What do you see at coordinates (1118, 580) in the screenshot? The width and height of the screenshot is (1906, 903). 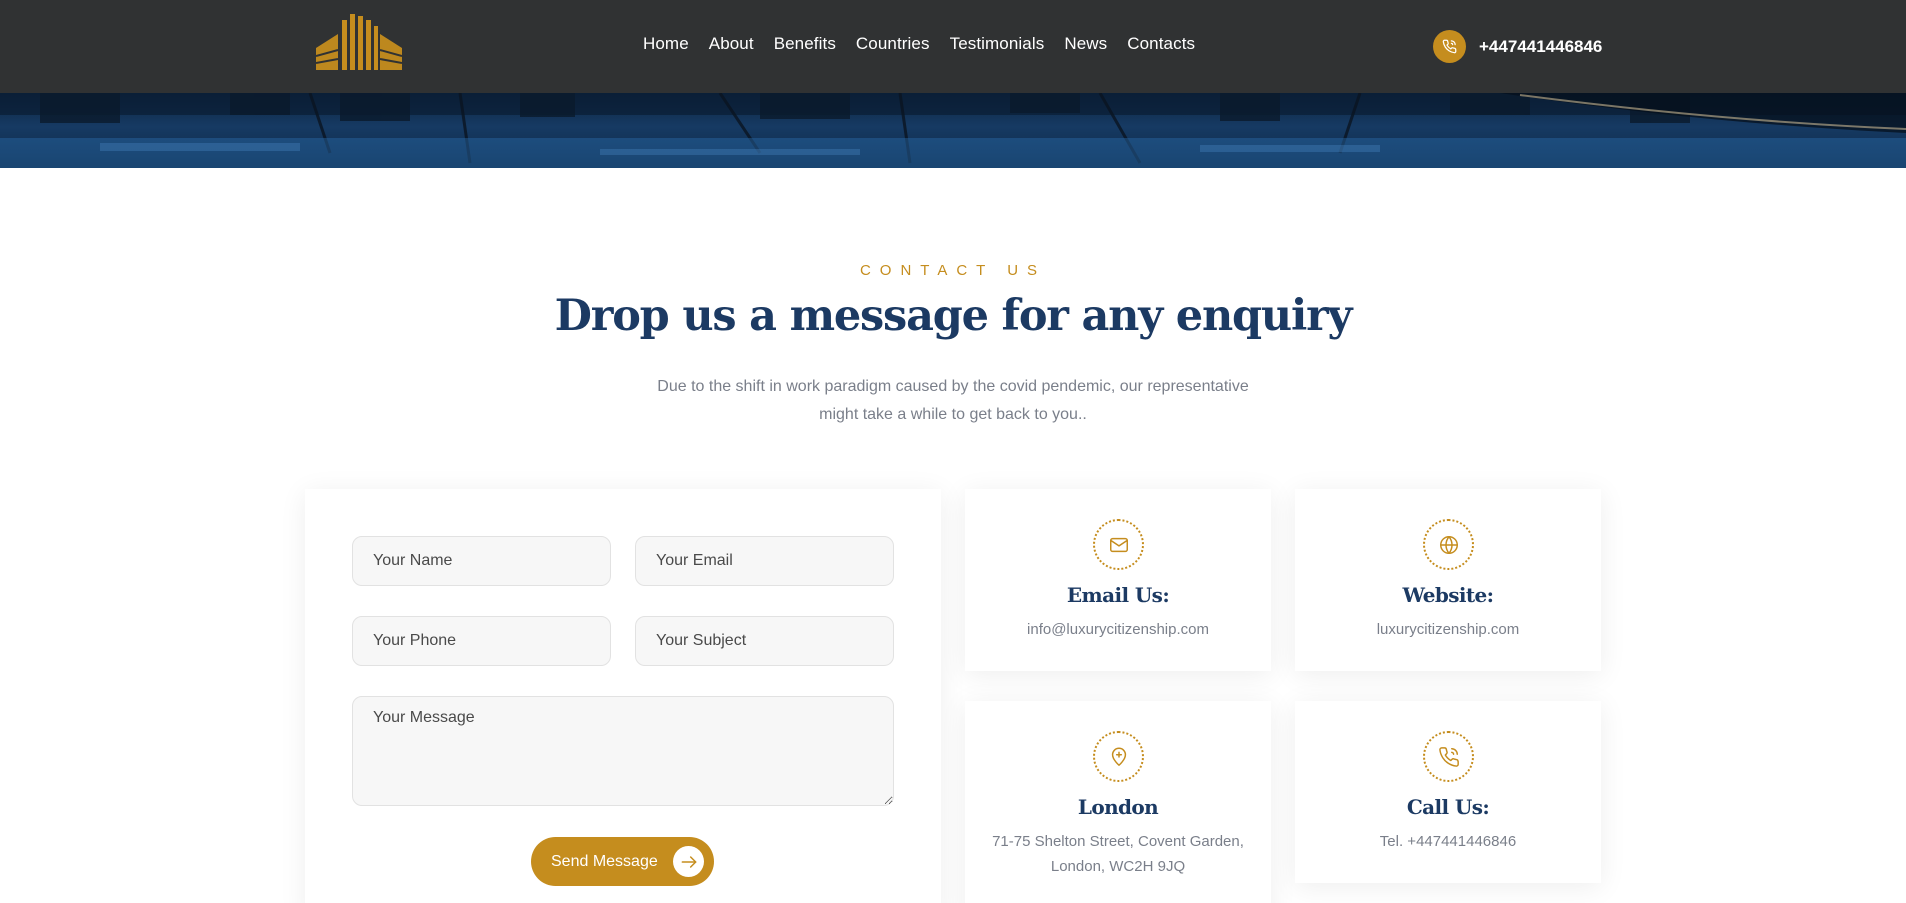 I see `email-card: Email Us: info@luxurycitizenship.com` at bounding box center [1118, 580].